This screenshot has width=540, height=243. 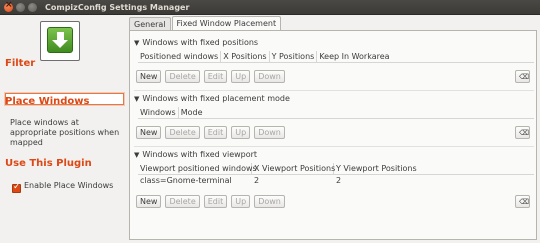 I want to click on minimize-window-button, so click(x=20, y=7).